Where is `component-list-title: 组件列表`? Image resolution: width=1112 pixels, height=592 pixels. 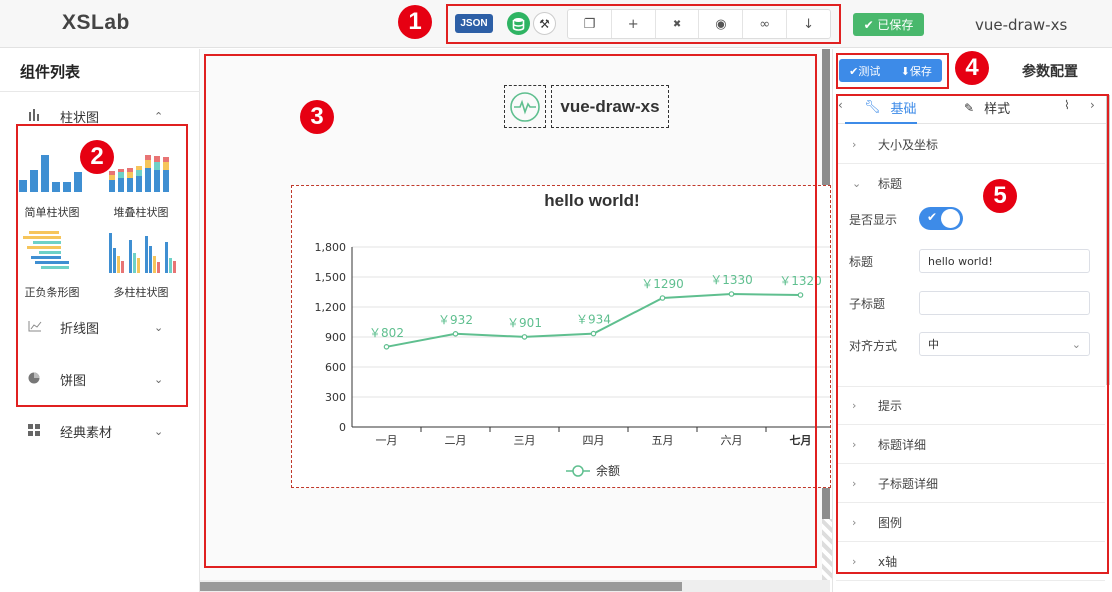 component-list-title: 组件列表 is located at coordinates (50, 72).